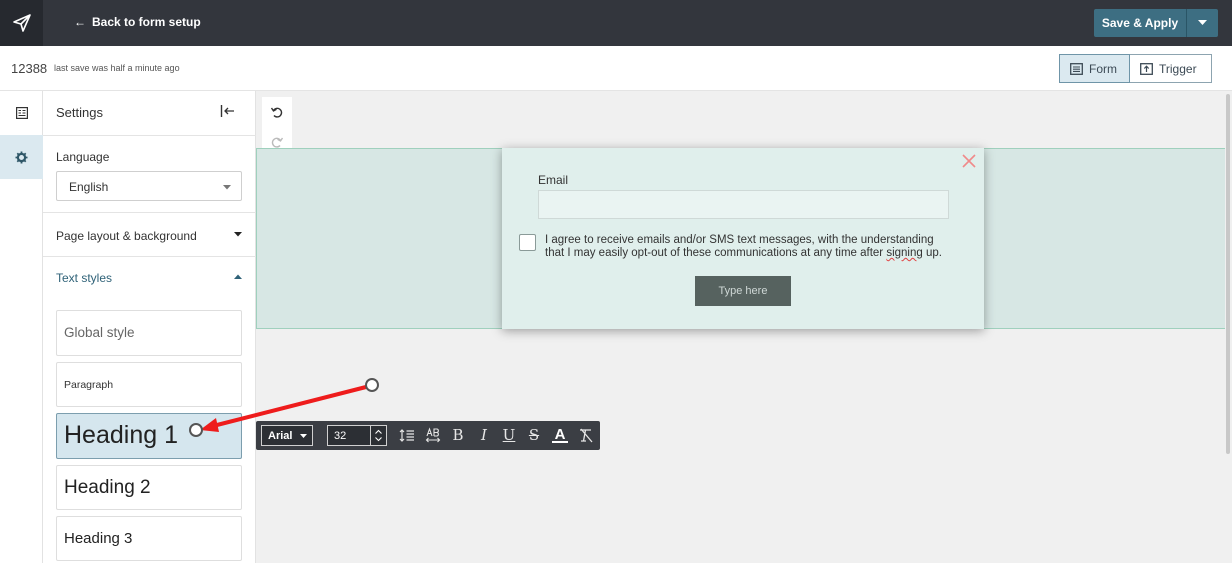  I want to click on save-options-dropdown, so click(1202, 23).